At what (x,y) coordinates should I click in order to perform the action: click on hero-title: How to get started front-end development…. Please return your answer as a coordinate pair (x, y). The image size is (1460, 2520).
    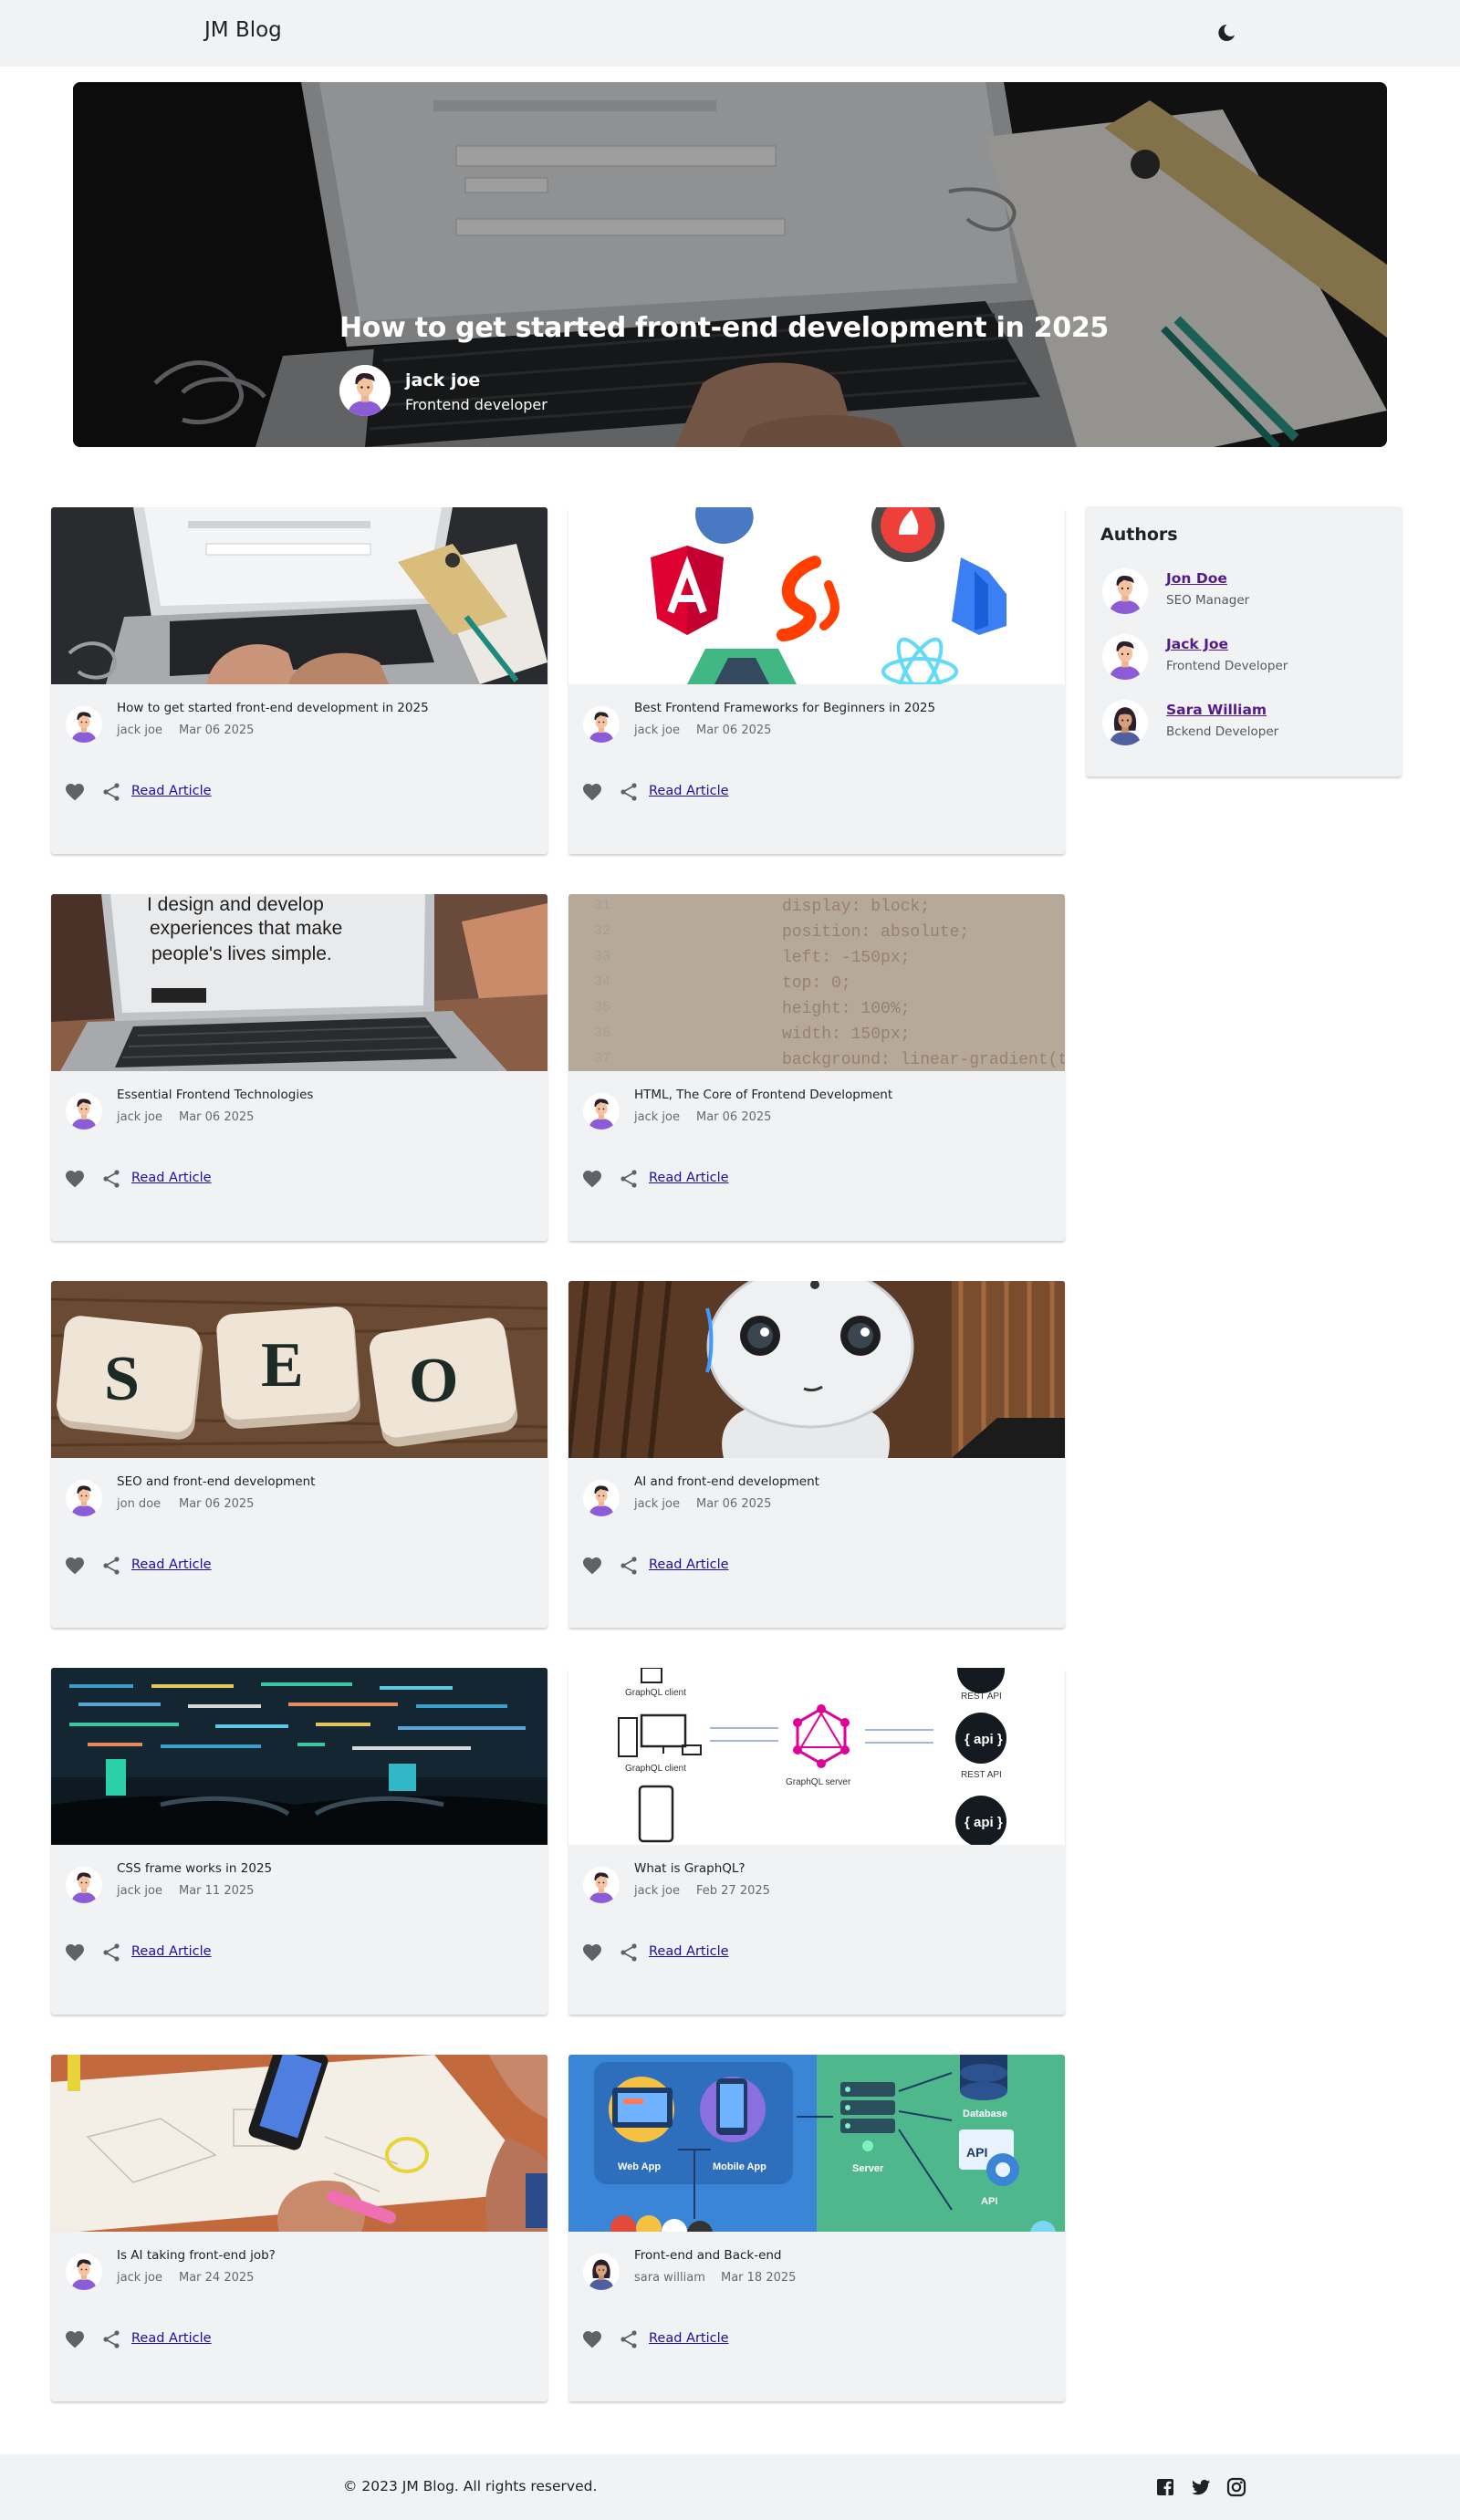
    Looking at the image, I should click on (724, 328).